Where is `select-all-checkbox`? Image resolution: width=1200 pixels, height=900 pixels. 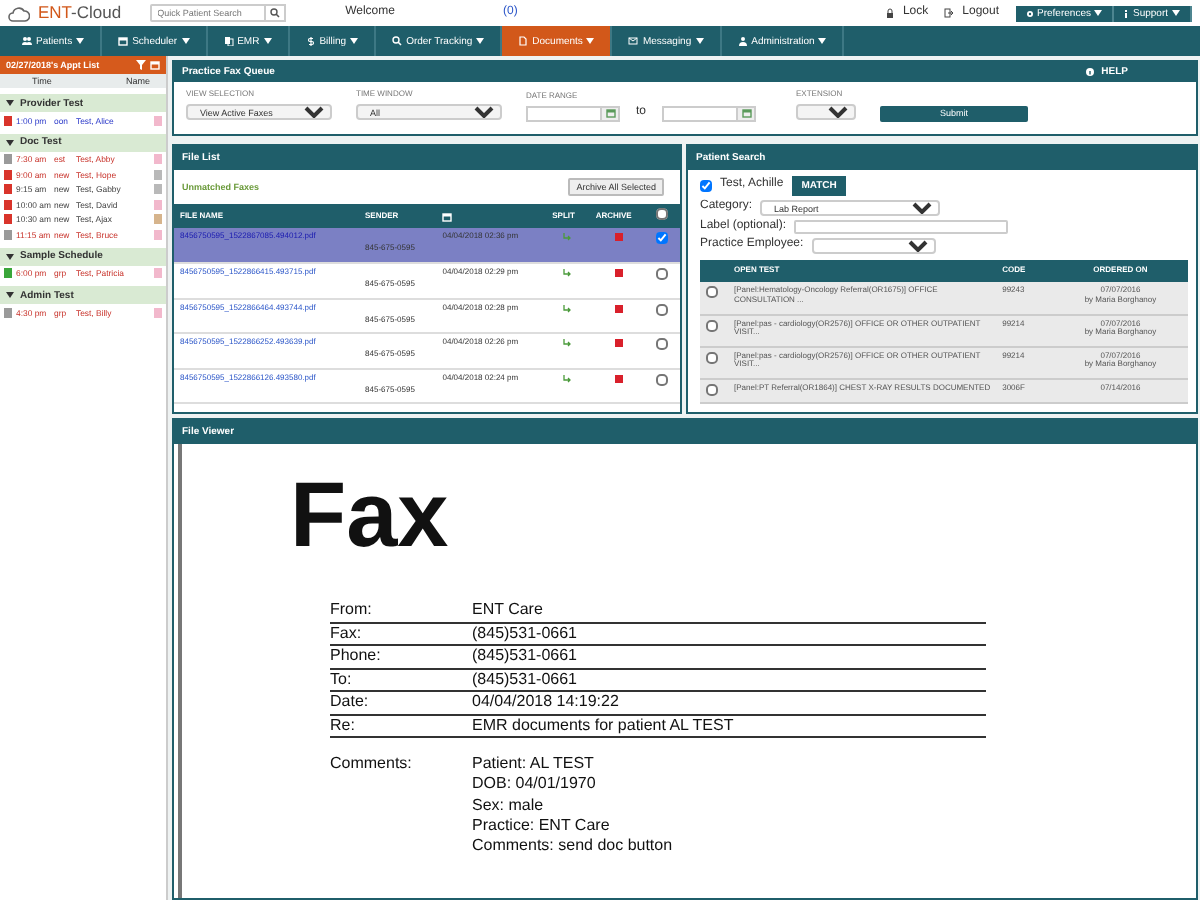 select-all-checkbox is located at coordinates (661, 214).